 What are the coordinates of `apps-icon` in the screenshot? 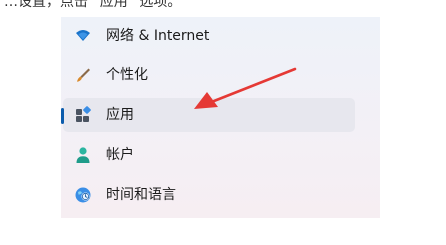 It's located at (83, 114).